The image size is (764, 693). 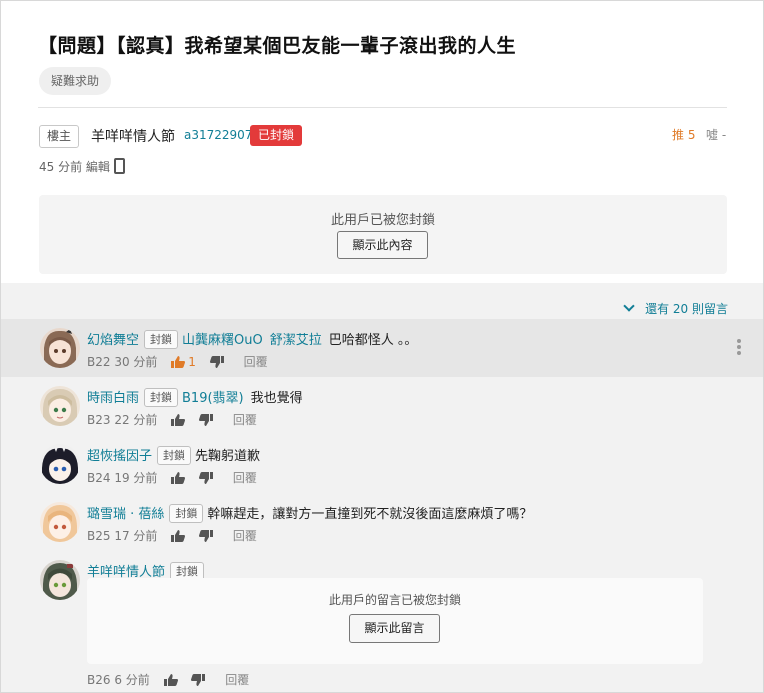 What do you see at coordinates (277, 46) in the screenshot?
I see `post-title: 【問題】【認真】我希望某個巴友能一輩子滾出我的人生` at bounding box center [277, 46].